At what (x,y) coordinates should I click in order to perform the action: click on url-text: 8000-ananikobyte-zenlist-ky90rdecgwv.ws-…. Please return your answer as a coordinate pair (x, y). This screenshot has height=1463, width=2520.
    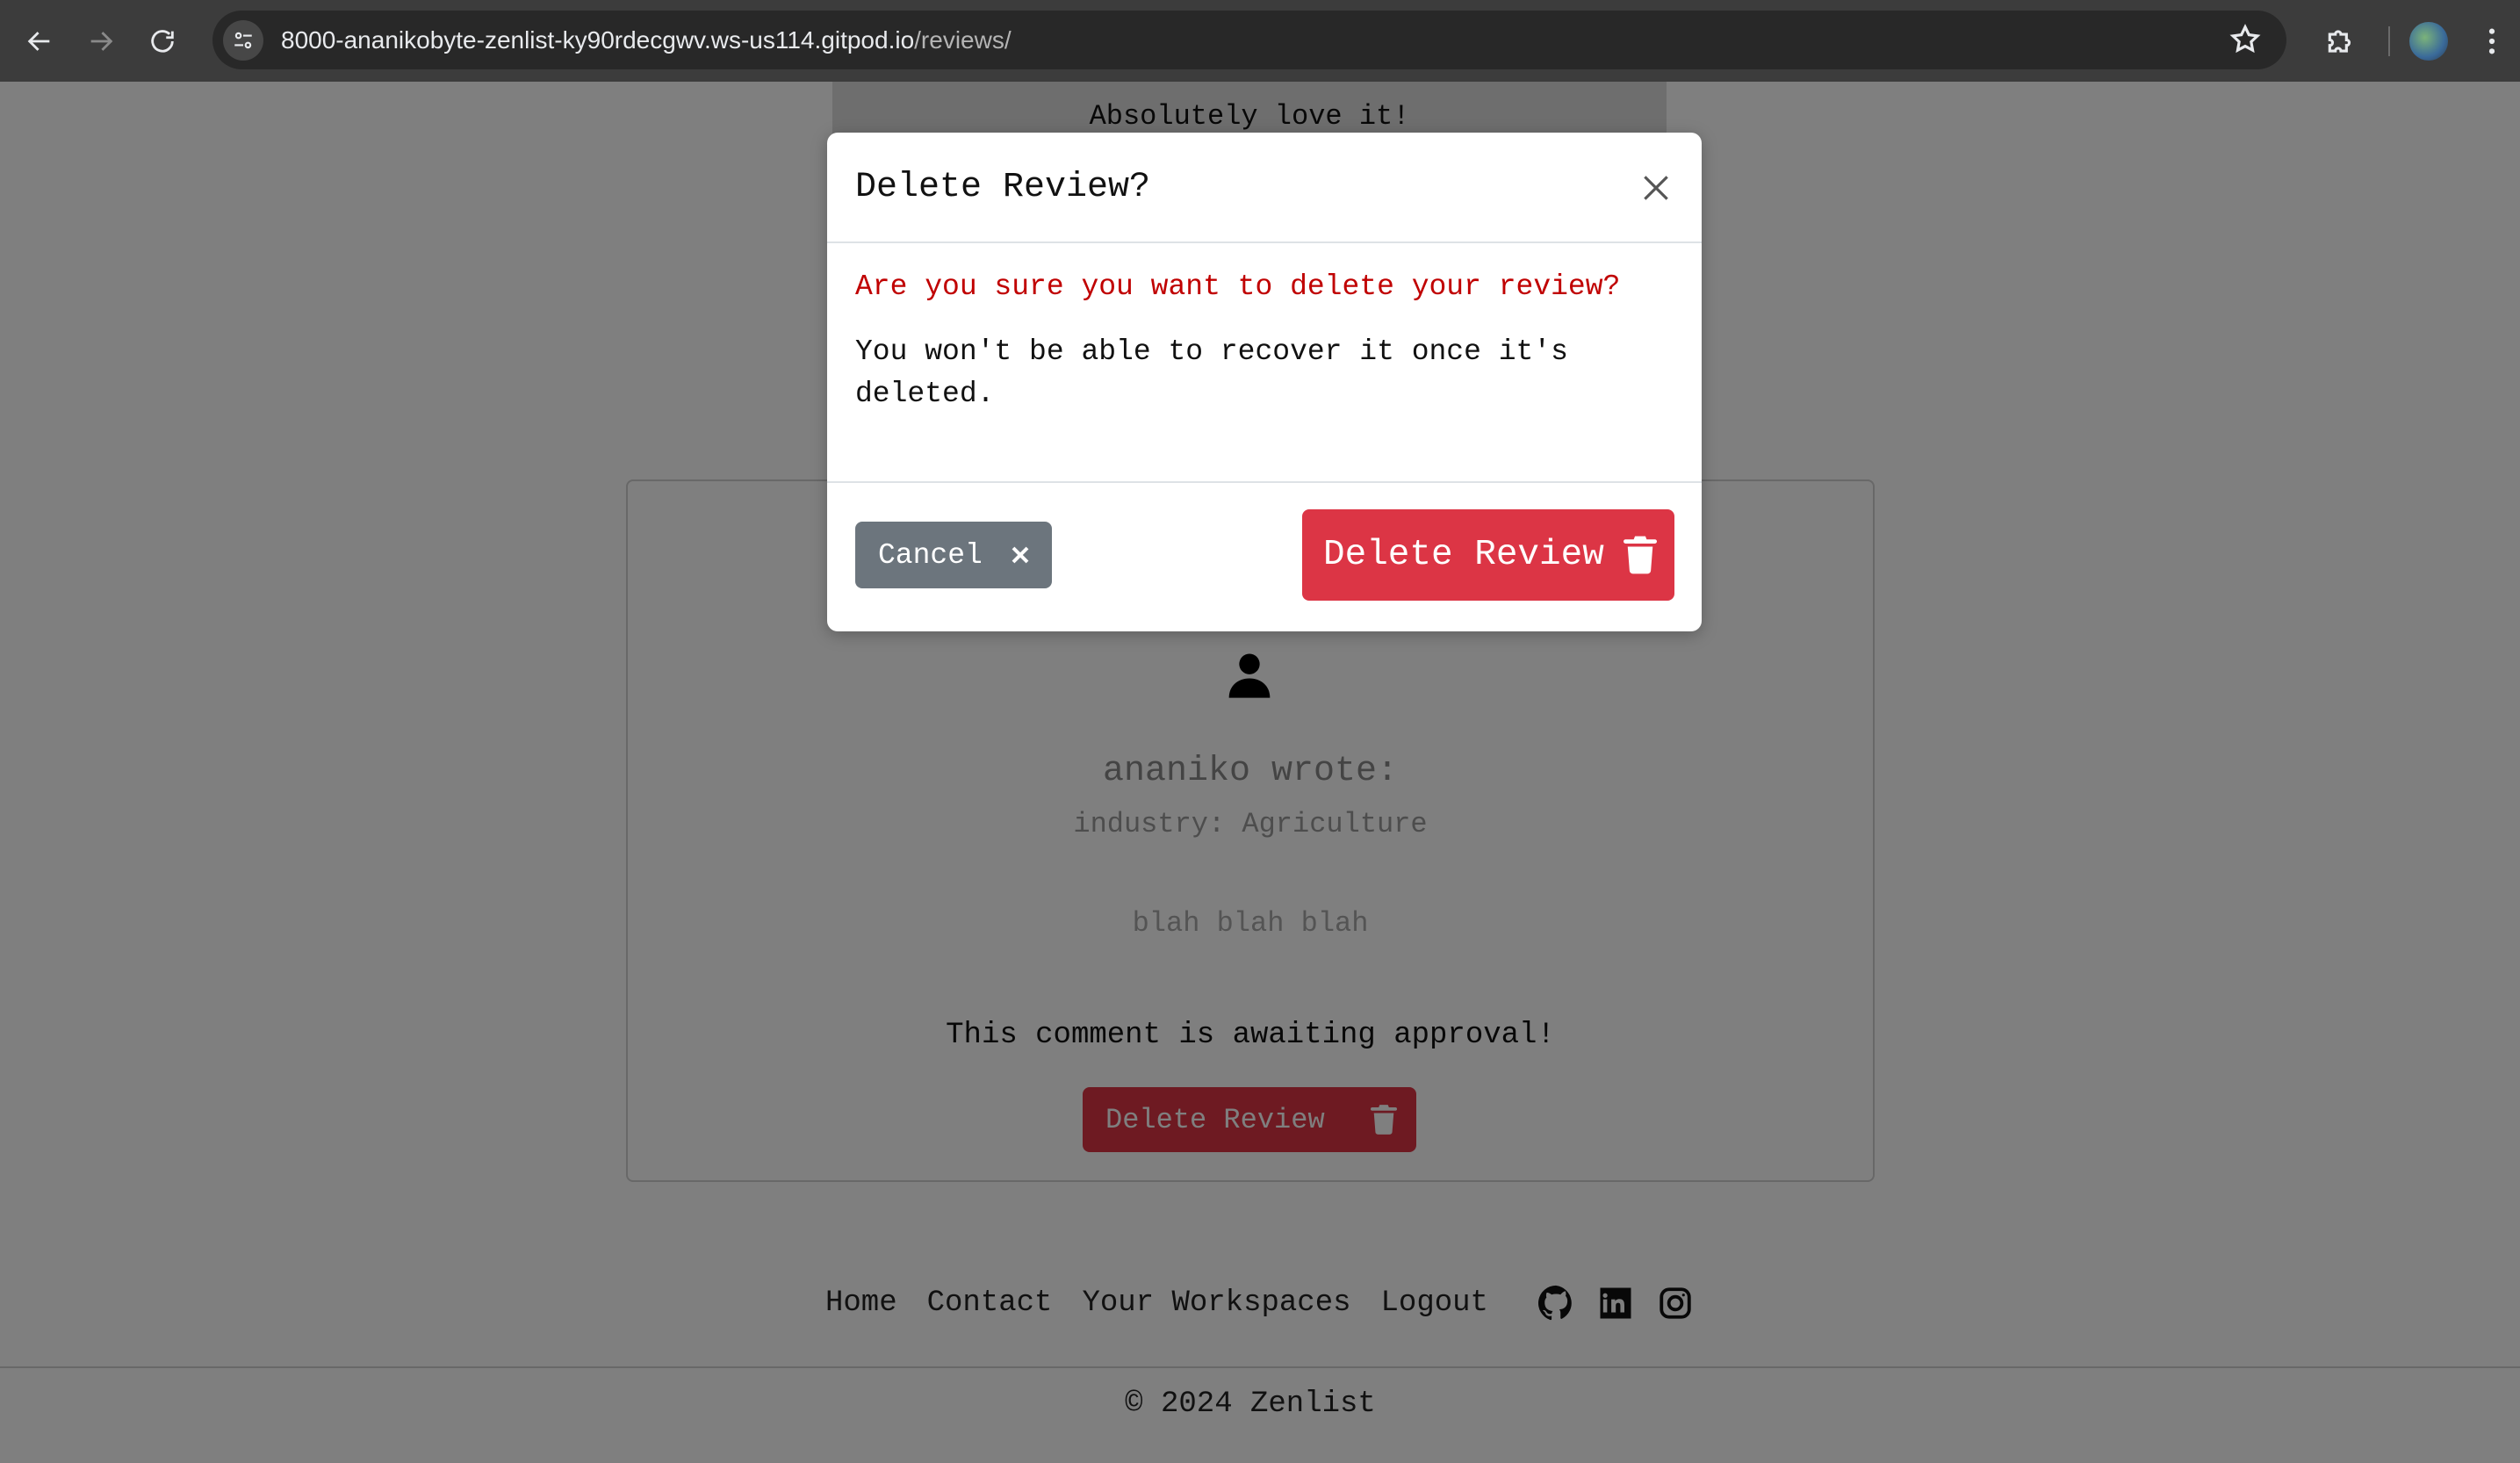
    Looking at the image, I should click on (646, 40).